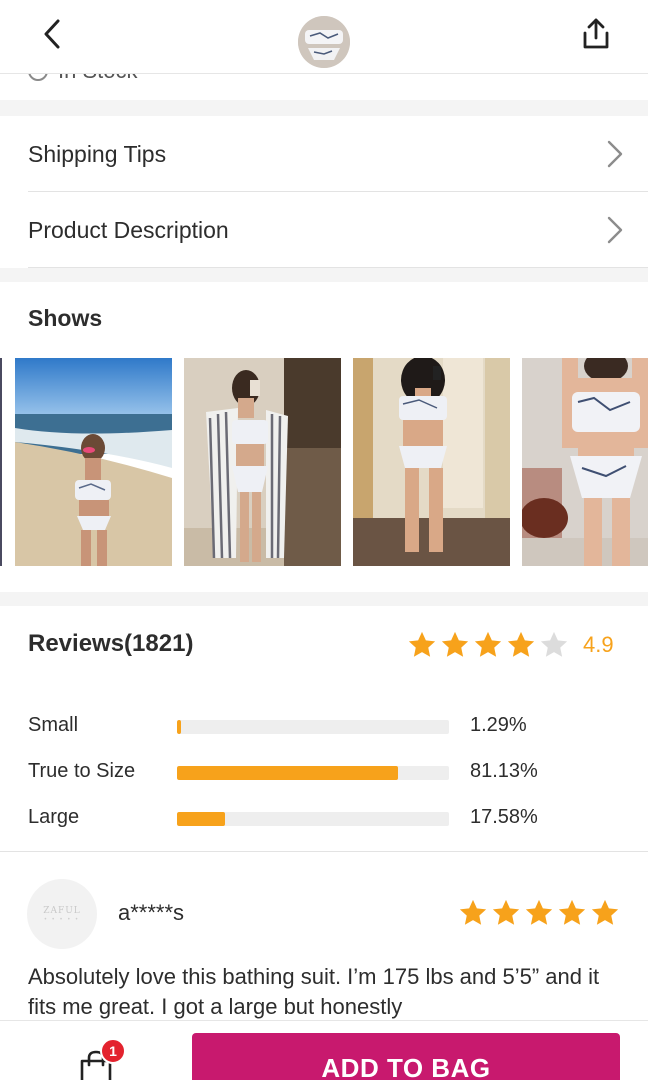 The height and width of the screenshot is (1080, 648). Describe the element at coordinates (504, 771) in the screenshot. I see `fit-percent: 81.13%` at that location.